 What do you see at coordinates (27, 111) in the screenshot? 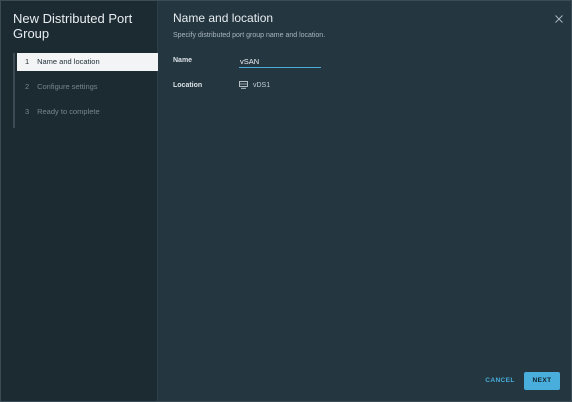
I see `step-number: 3` at bounding box center [27, 111].